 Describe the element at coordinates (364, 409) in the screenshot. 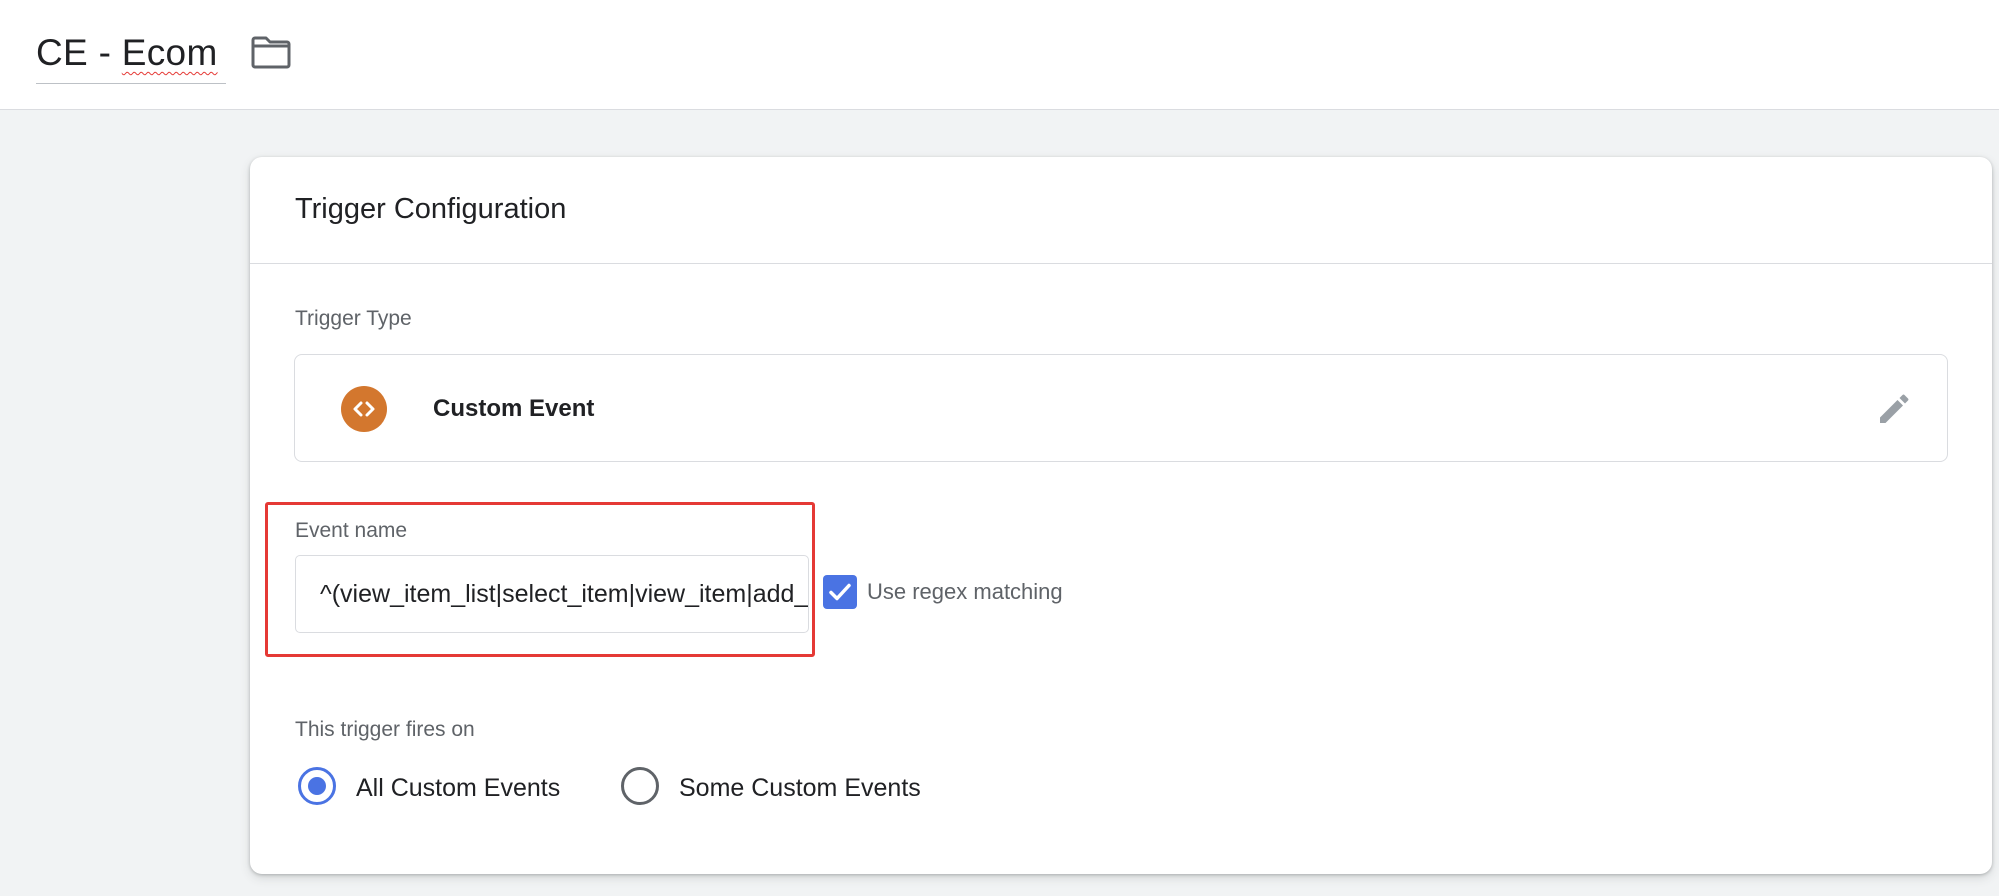

I see `code-brackets-icon` at that location.